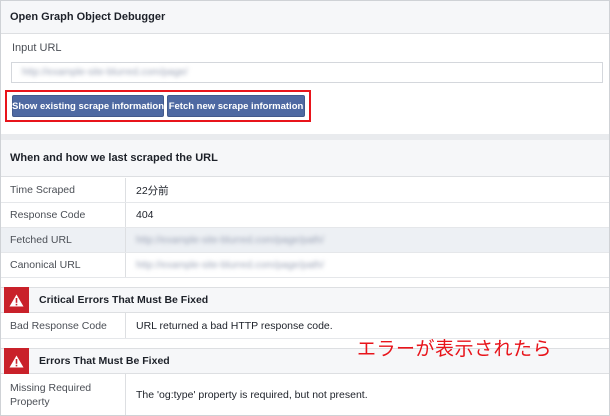 The height and width of the screenshot is (416, 610). What do you see at coordinates (152, 190) in the screenshot?
I see `row-value: 22分前` at bounding box center [152, 190].